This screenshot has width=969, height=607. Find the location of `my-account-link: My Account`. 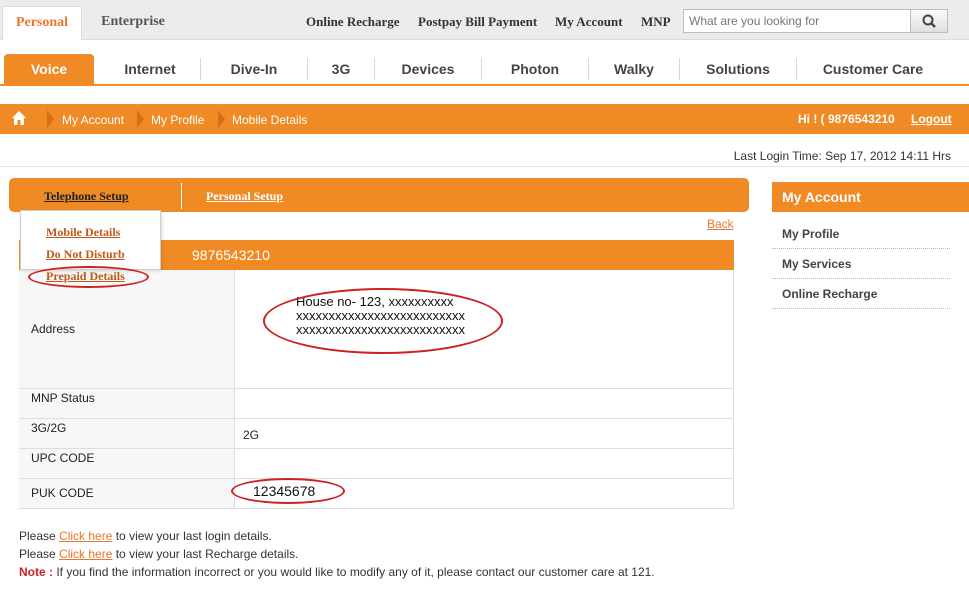

my-account-link: My Account is located at coordinates (589, 22).